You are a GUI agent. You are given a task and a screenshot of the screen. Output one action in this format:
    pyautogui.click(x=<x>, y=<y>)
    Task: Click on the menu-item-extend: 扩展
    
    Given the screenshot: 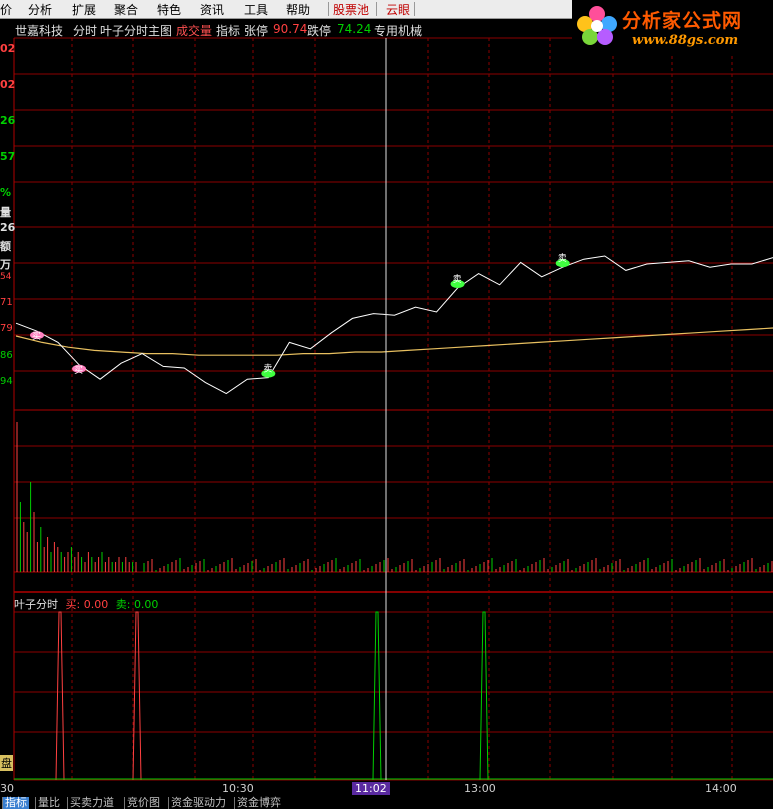 What is the action you would take?
    pyautogui.click(x=84, y=9)
    